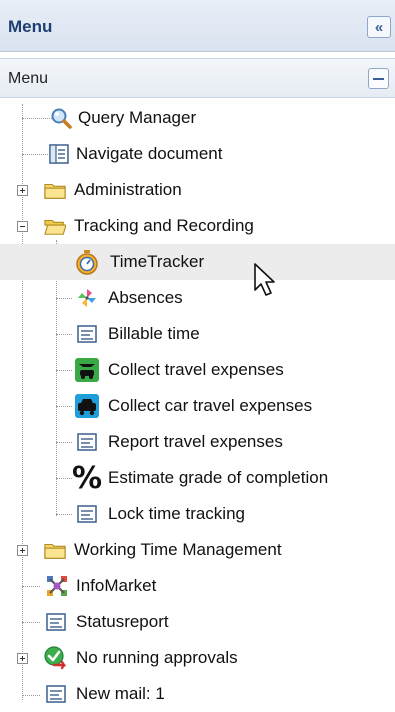  What do you see at coordinates (197, 694) in the screenshot?
I see `tree-item-new-mail: New mail: 1` at bounding box center [197, 694].